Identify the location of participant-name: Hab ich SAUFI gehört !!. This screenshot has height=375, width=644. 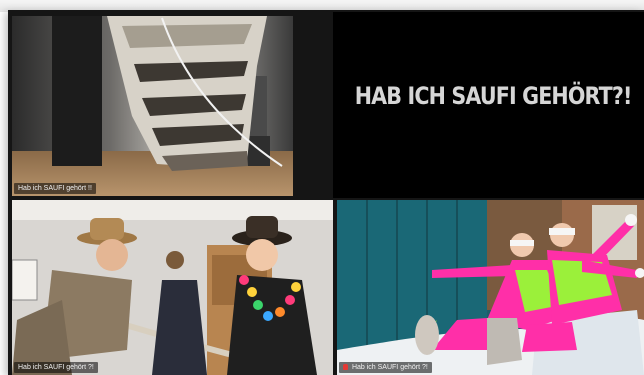
(55, 188).